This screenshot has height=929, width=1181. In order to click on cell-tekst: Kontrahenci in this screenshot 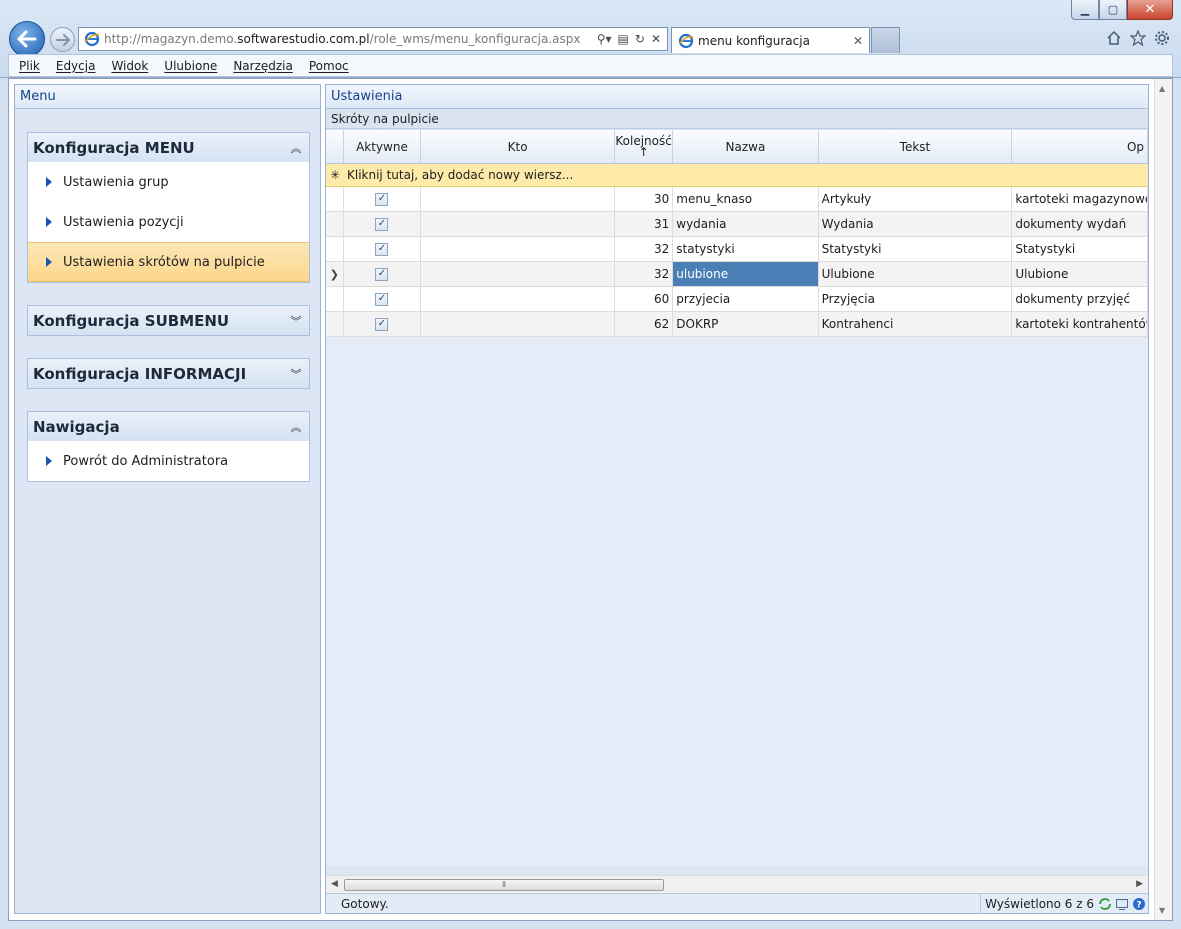, I will do `click(916, 324)`.